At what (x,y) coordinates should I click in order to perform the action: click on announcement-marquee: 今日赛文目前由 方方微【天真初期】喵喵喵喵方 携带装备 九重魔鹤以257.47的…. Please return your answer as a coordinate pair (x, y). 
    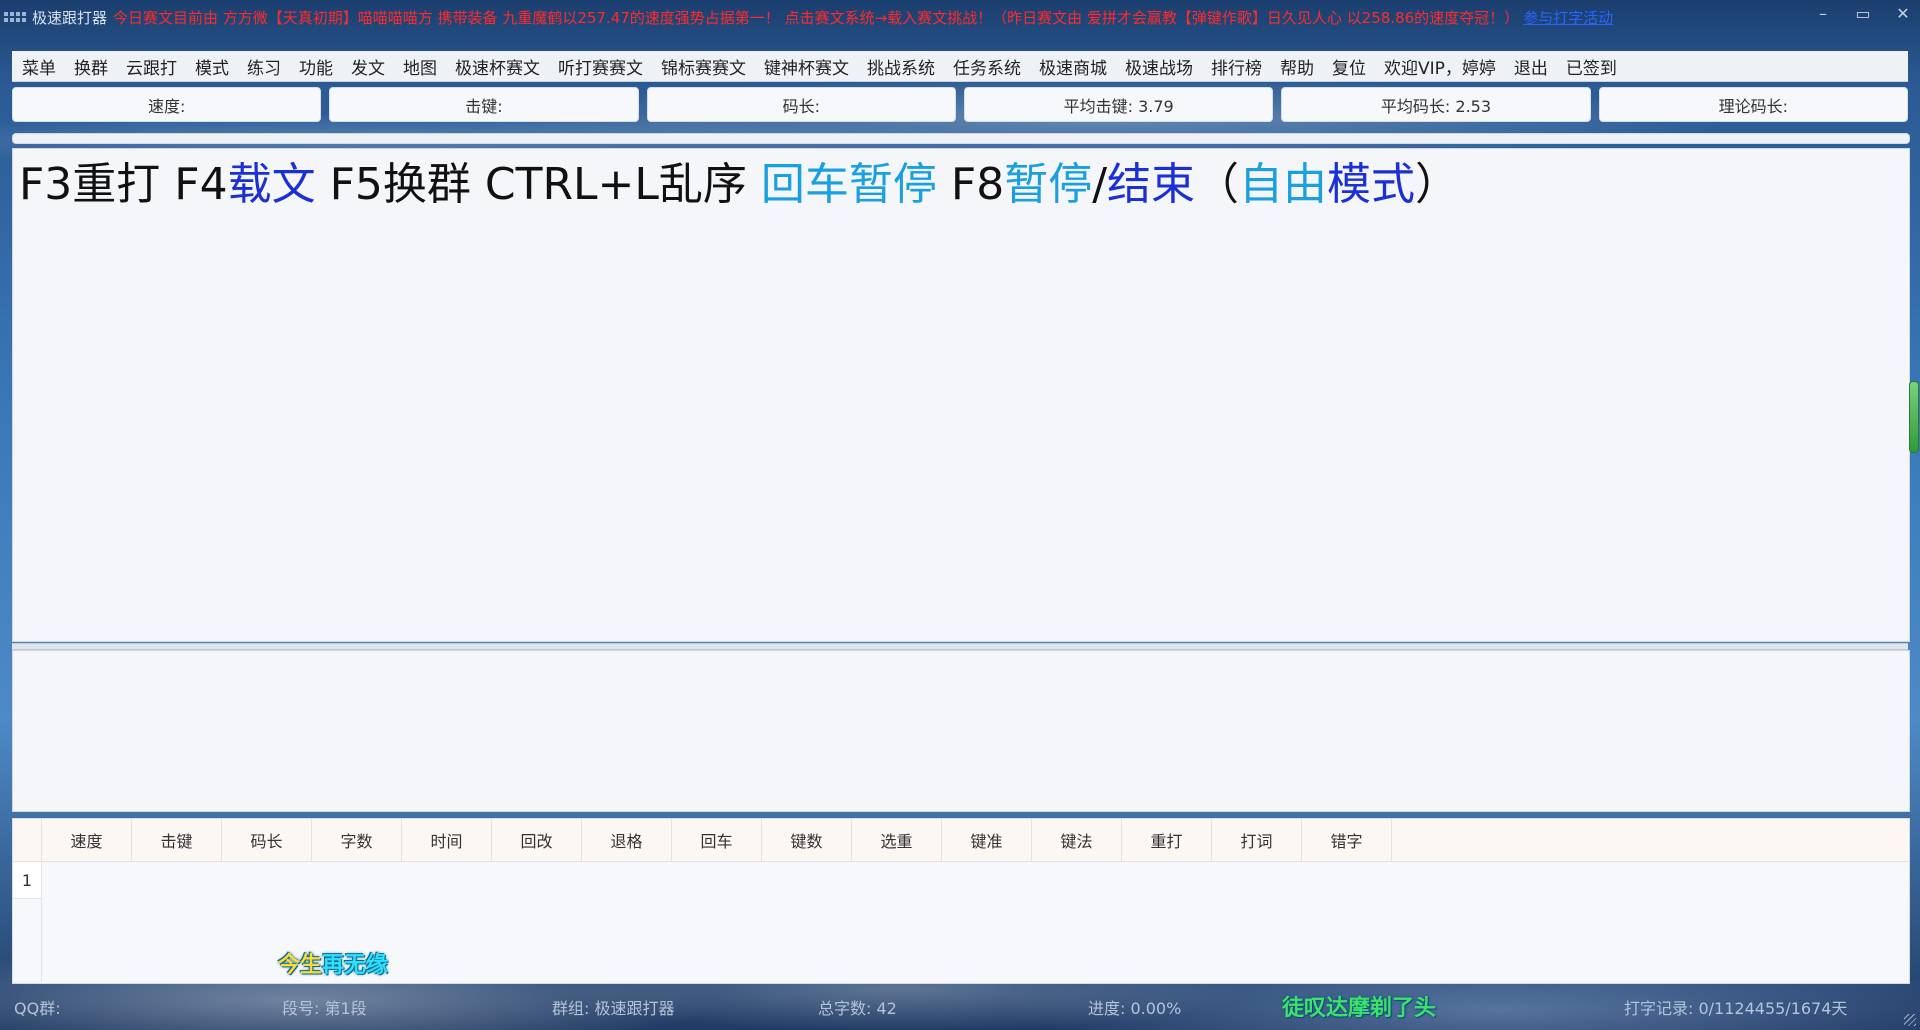
    Looking at the image, I should click on (816, 17).